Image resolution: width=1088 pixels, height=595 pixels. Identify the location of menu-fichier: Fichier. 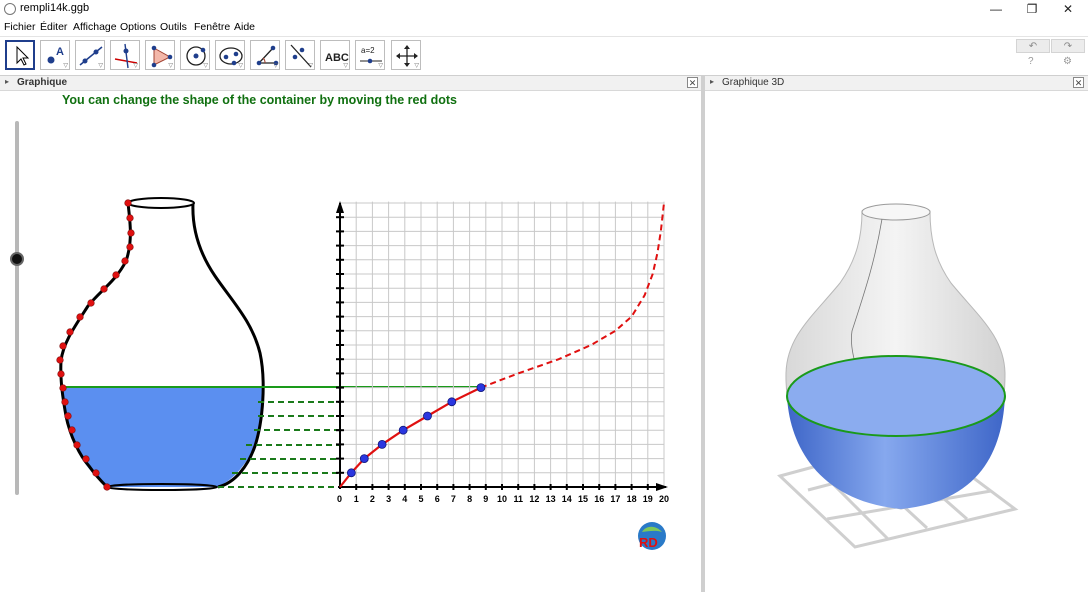
(20, 27).